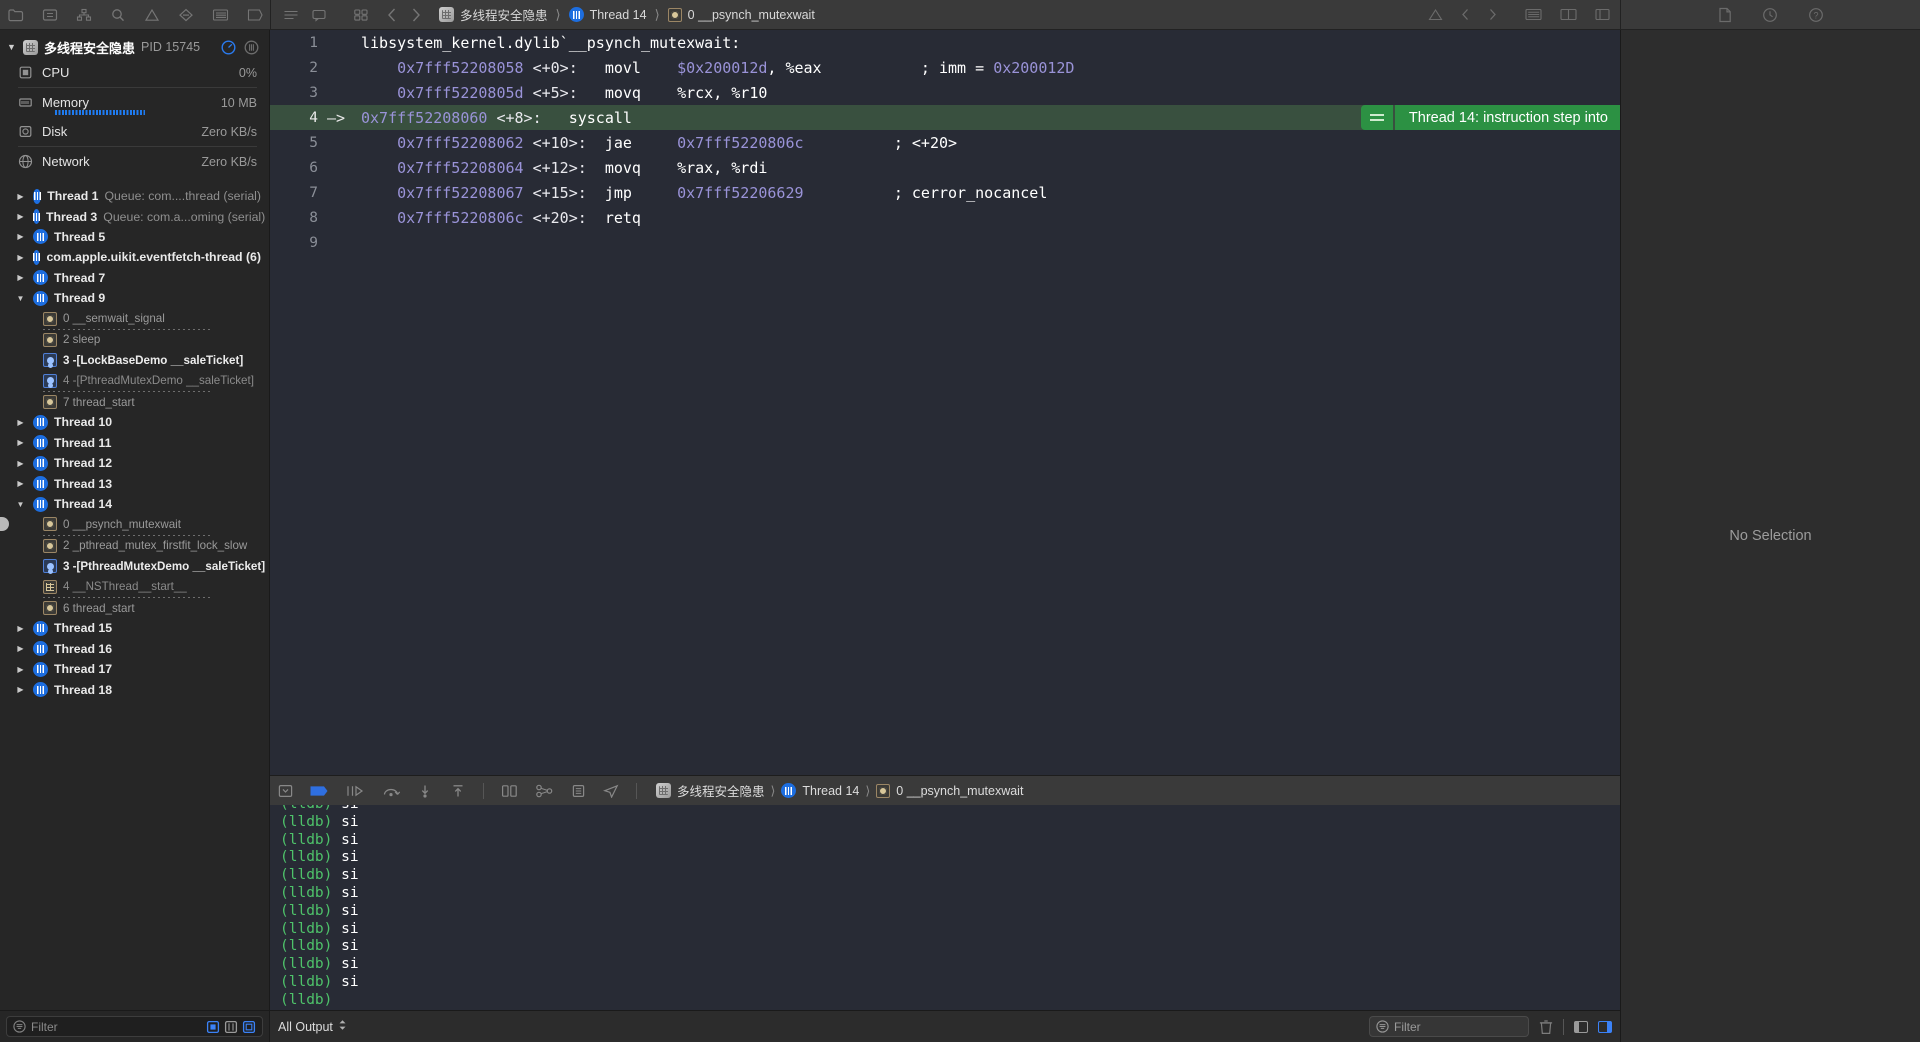 This screenshot has height=1042, width=1920. What do you see at coordinates (611, 791) in the screenshot?
I see `simulate-location-icon` at bounding box center [611, 791].